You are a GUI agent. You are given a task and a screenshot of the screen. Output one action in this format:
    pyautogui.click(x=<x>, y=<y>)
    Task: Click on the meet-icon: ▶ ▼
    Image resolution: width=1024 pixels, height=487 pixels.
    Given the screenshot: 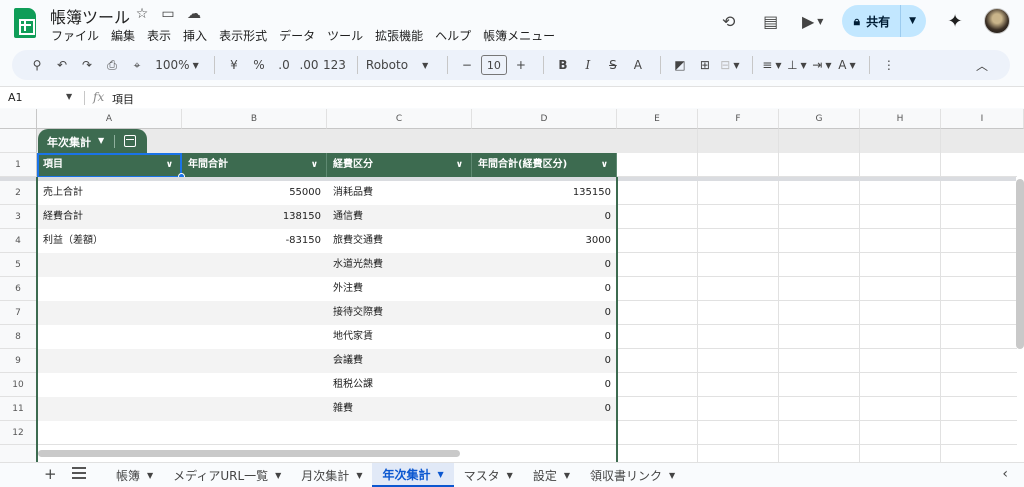 What is the action you would take?
    pyautogui.click(x=813, y=21)
    